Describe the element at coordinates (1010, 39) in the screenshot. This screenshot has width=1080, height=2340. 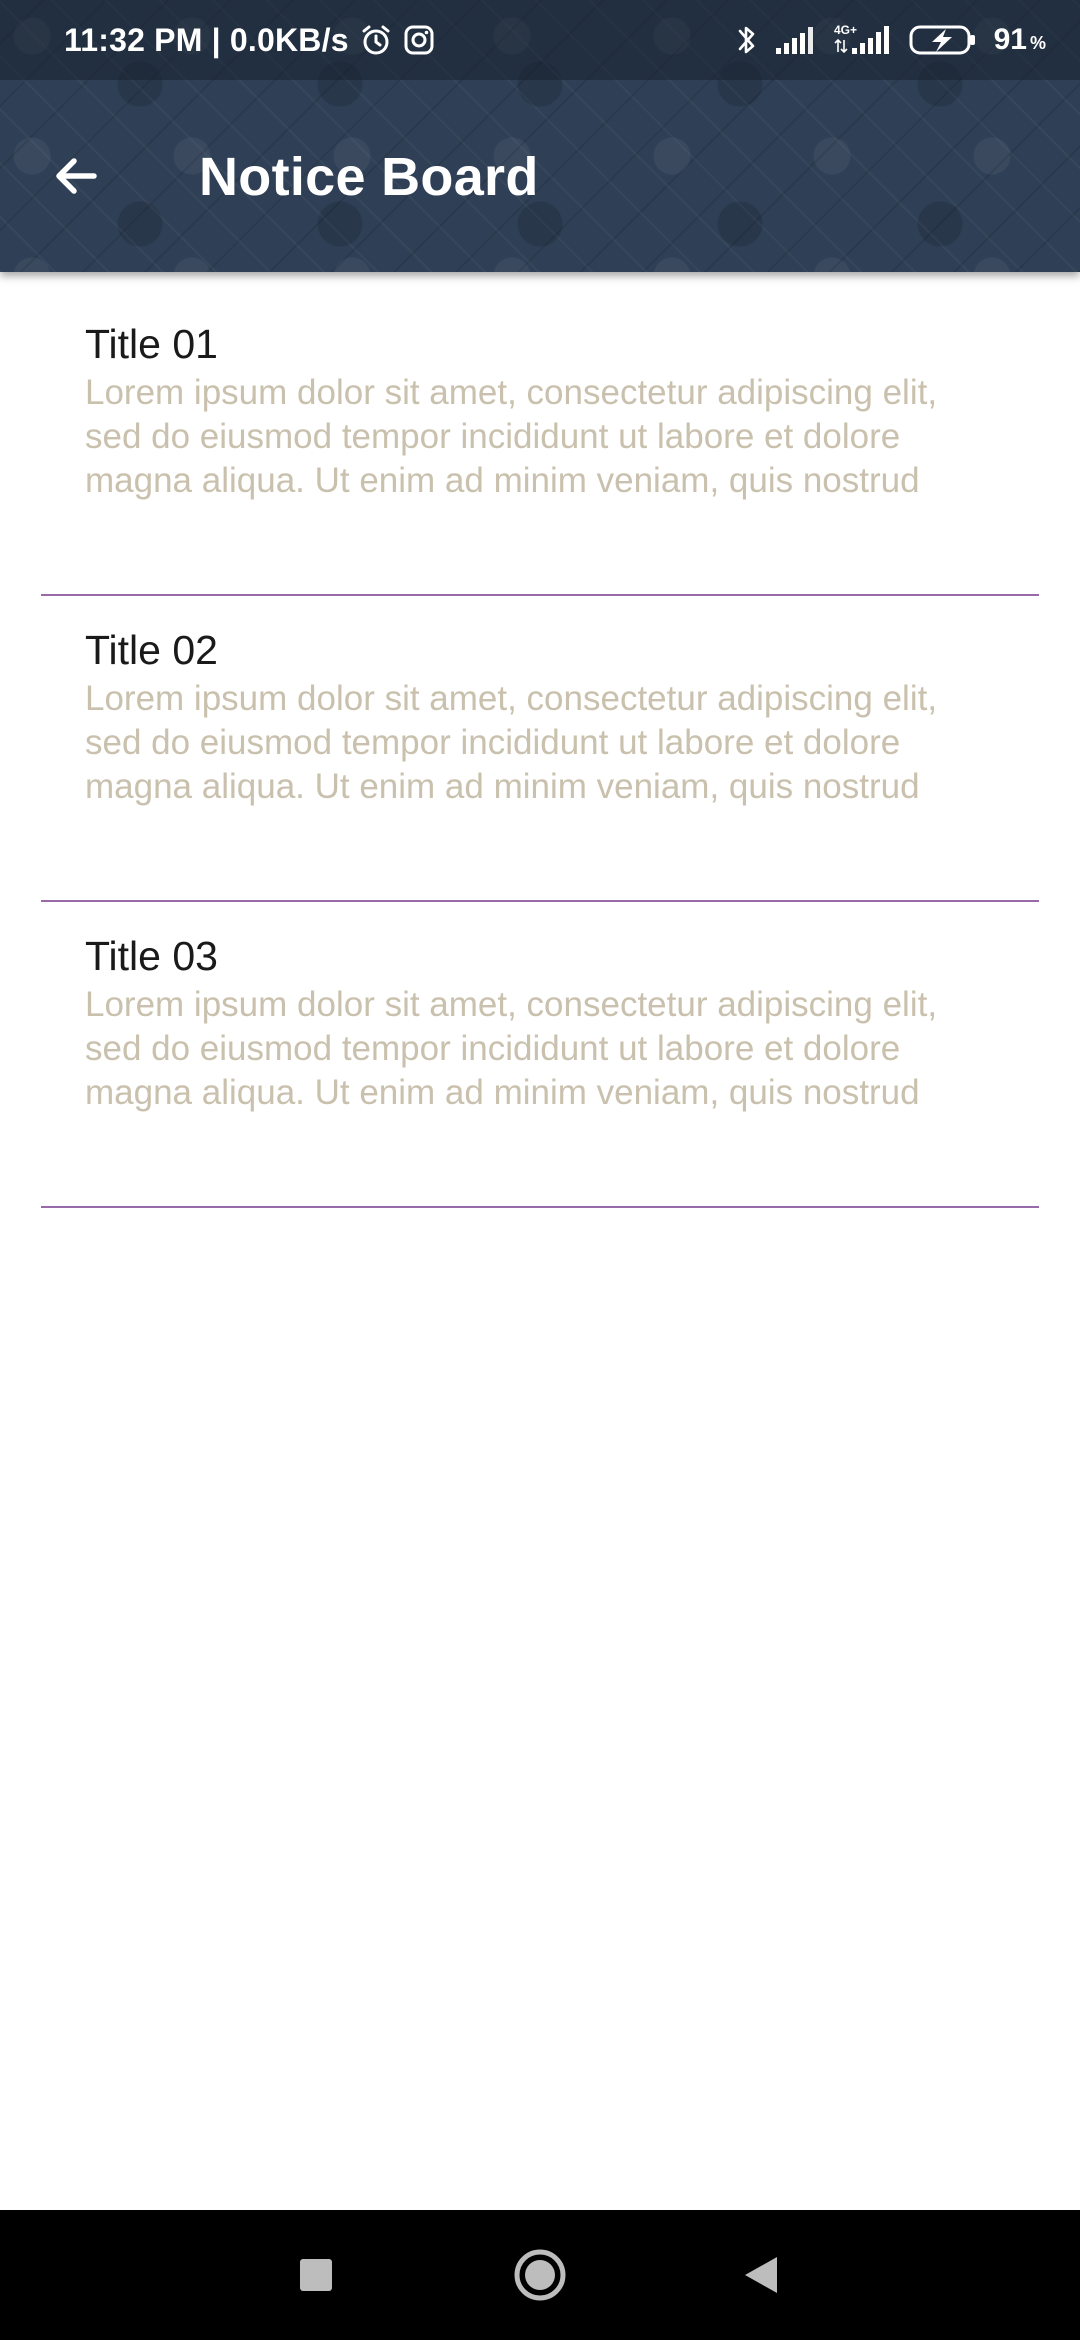
I see `battery-percent-value: 91` at that location.